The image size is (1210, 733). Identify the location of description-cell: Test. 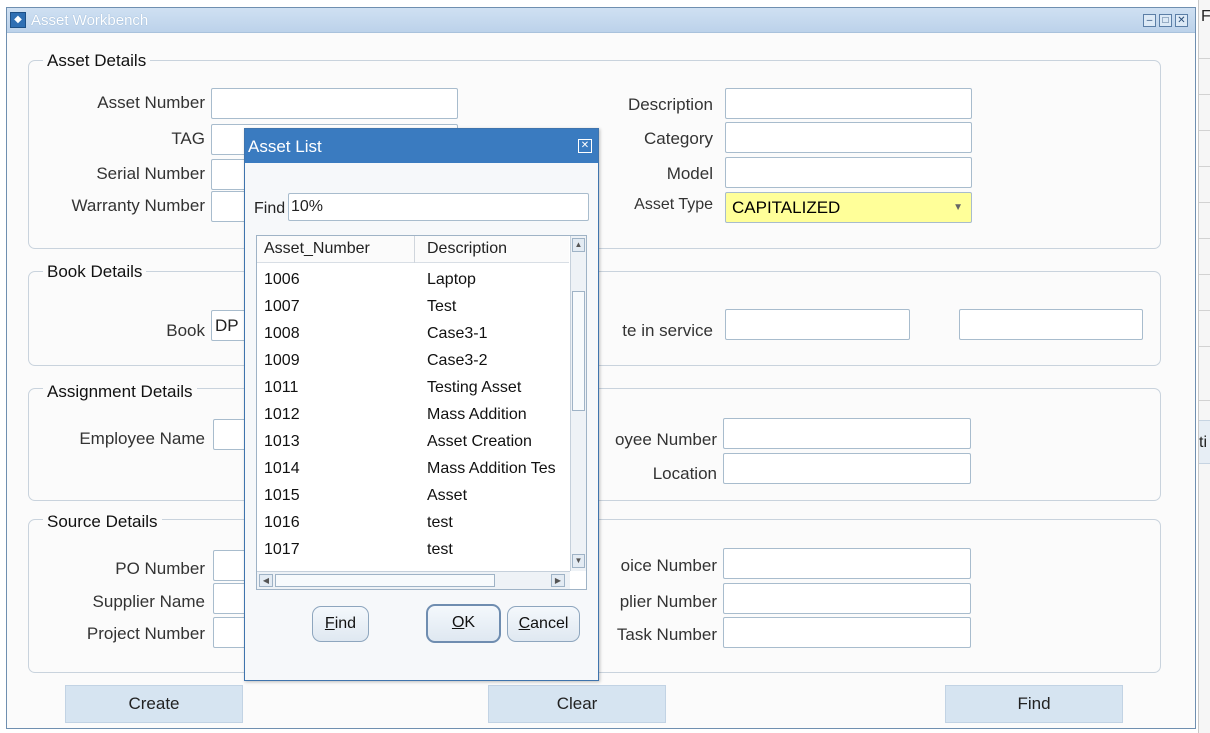
(442, 306).